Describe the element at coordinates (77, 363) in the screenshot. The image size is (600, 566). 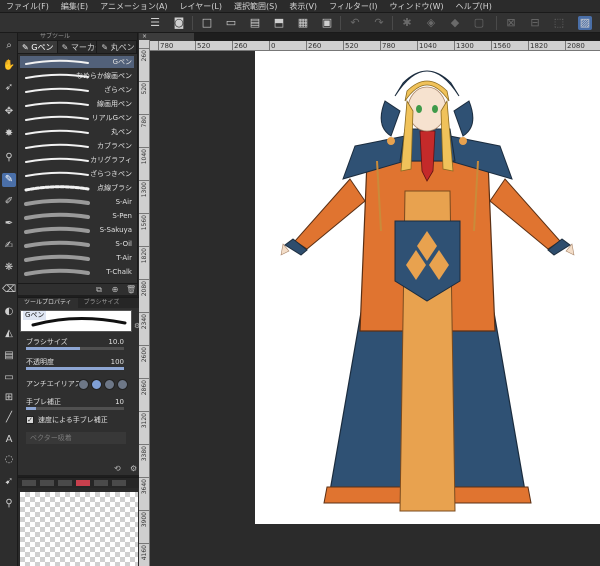
I see `opacity-row: 不透明度 100` at that location.